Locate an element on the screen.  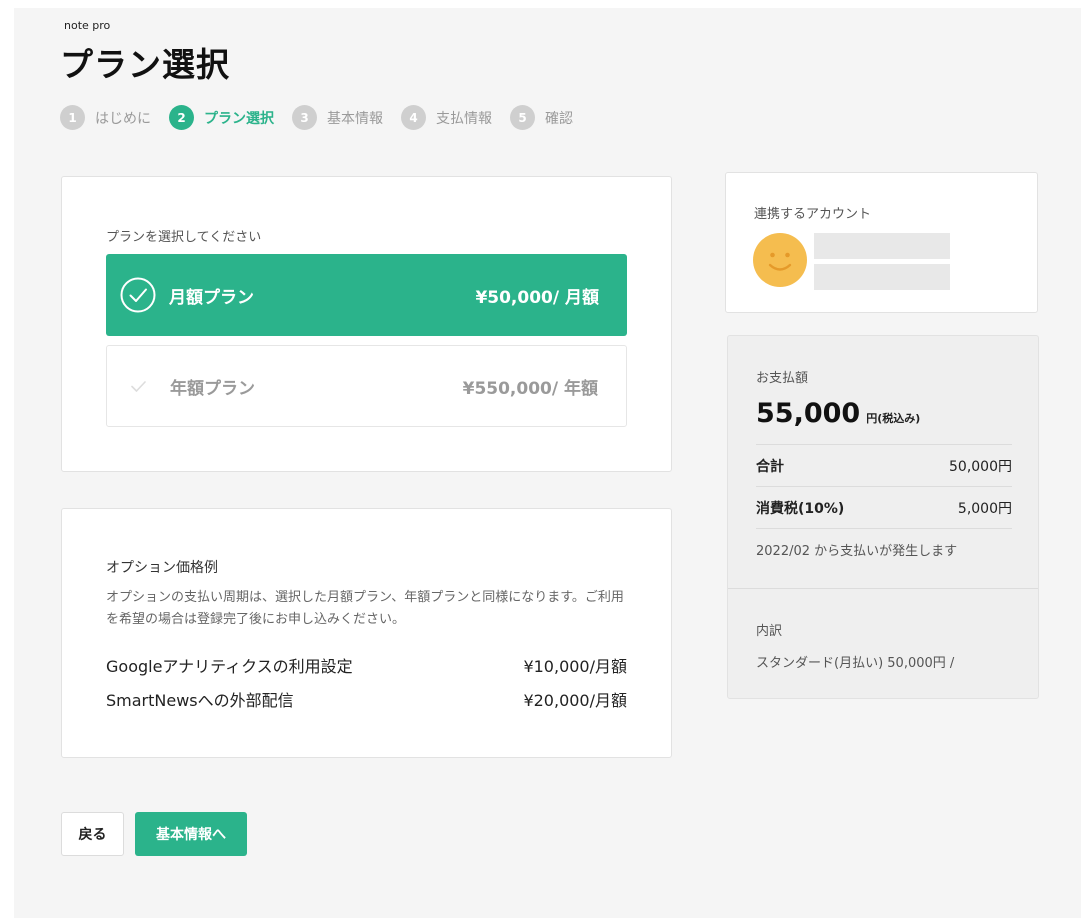
monthly-plan-option: 月額プラン ¥50,000/ 月額 is located at coordinates (366, 295).